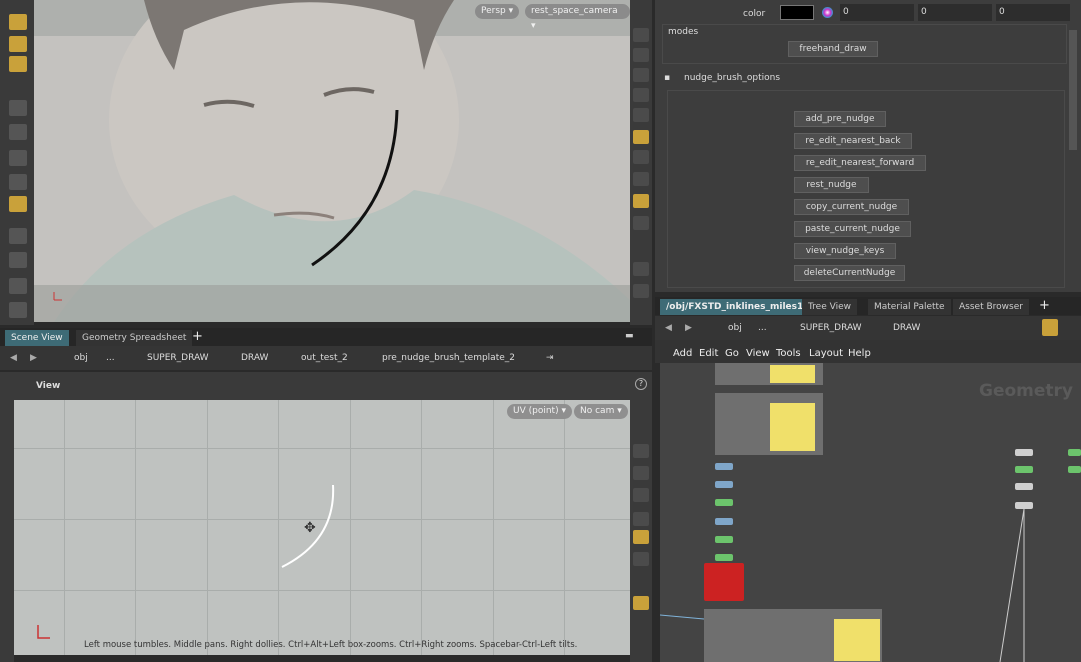 This screenshot has width=1081, height=662. Describe the element at coordinates (732, 78) in the screenshot. I see `section-label: nudge_brush_options` at that location.